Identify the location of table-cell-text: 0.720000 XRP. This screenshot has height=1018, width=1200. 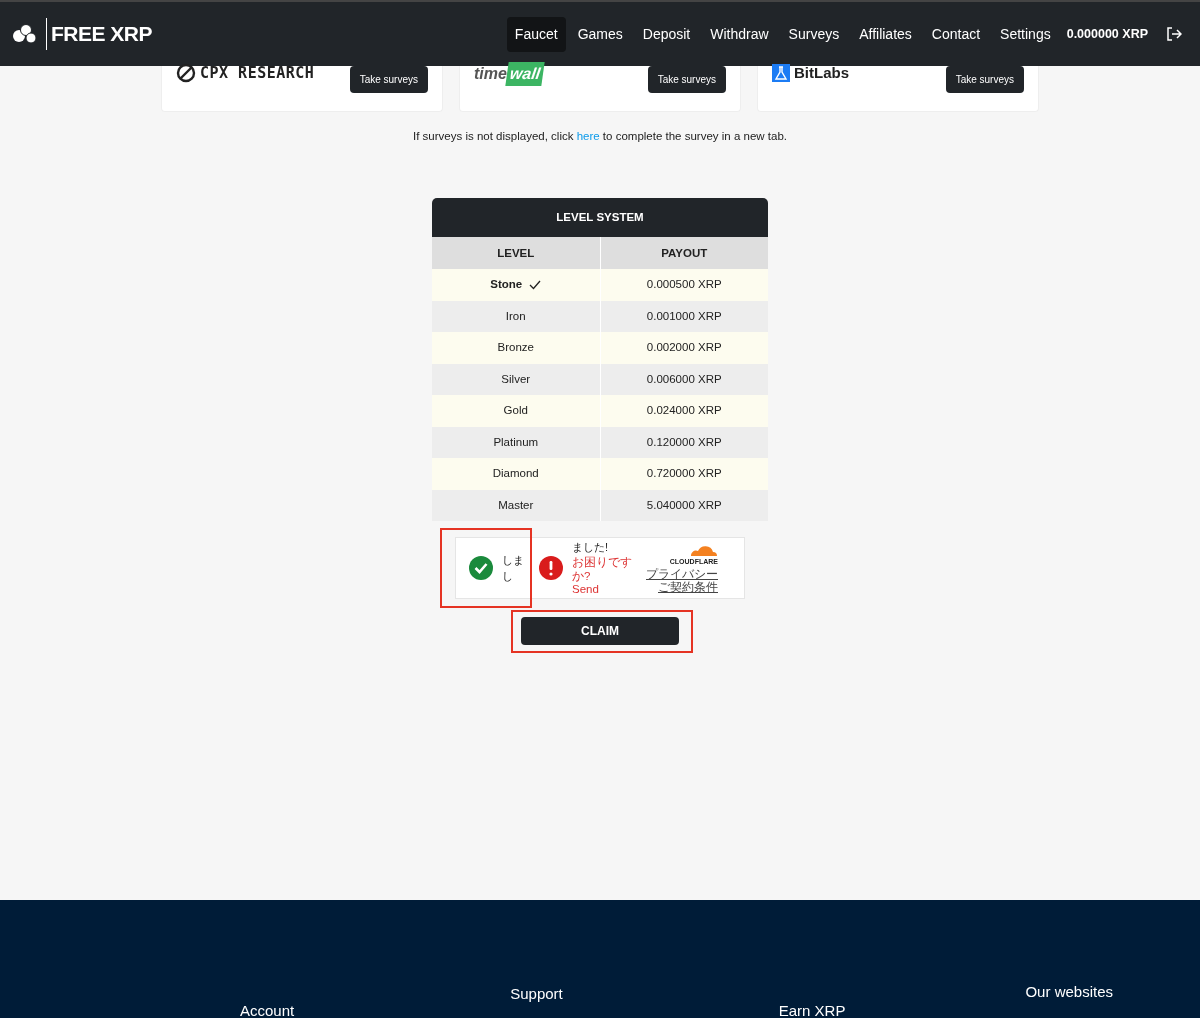
(684, 474).